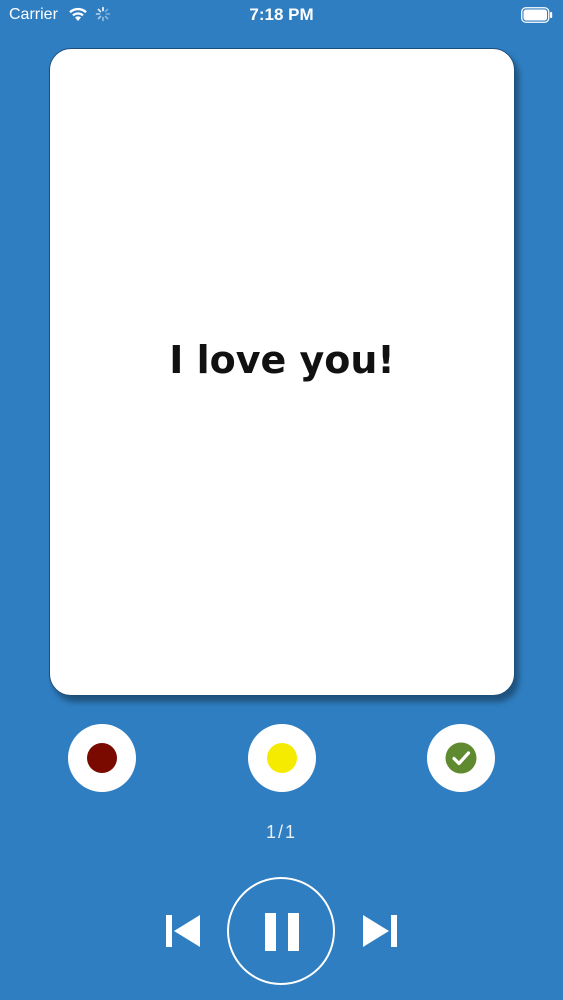 This screenshot has width=563, height=1000. Describe the element at coordinates (282, 359) in the screenshot. I see `card-text: I love you!` at that location.